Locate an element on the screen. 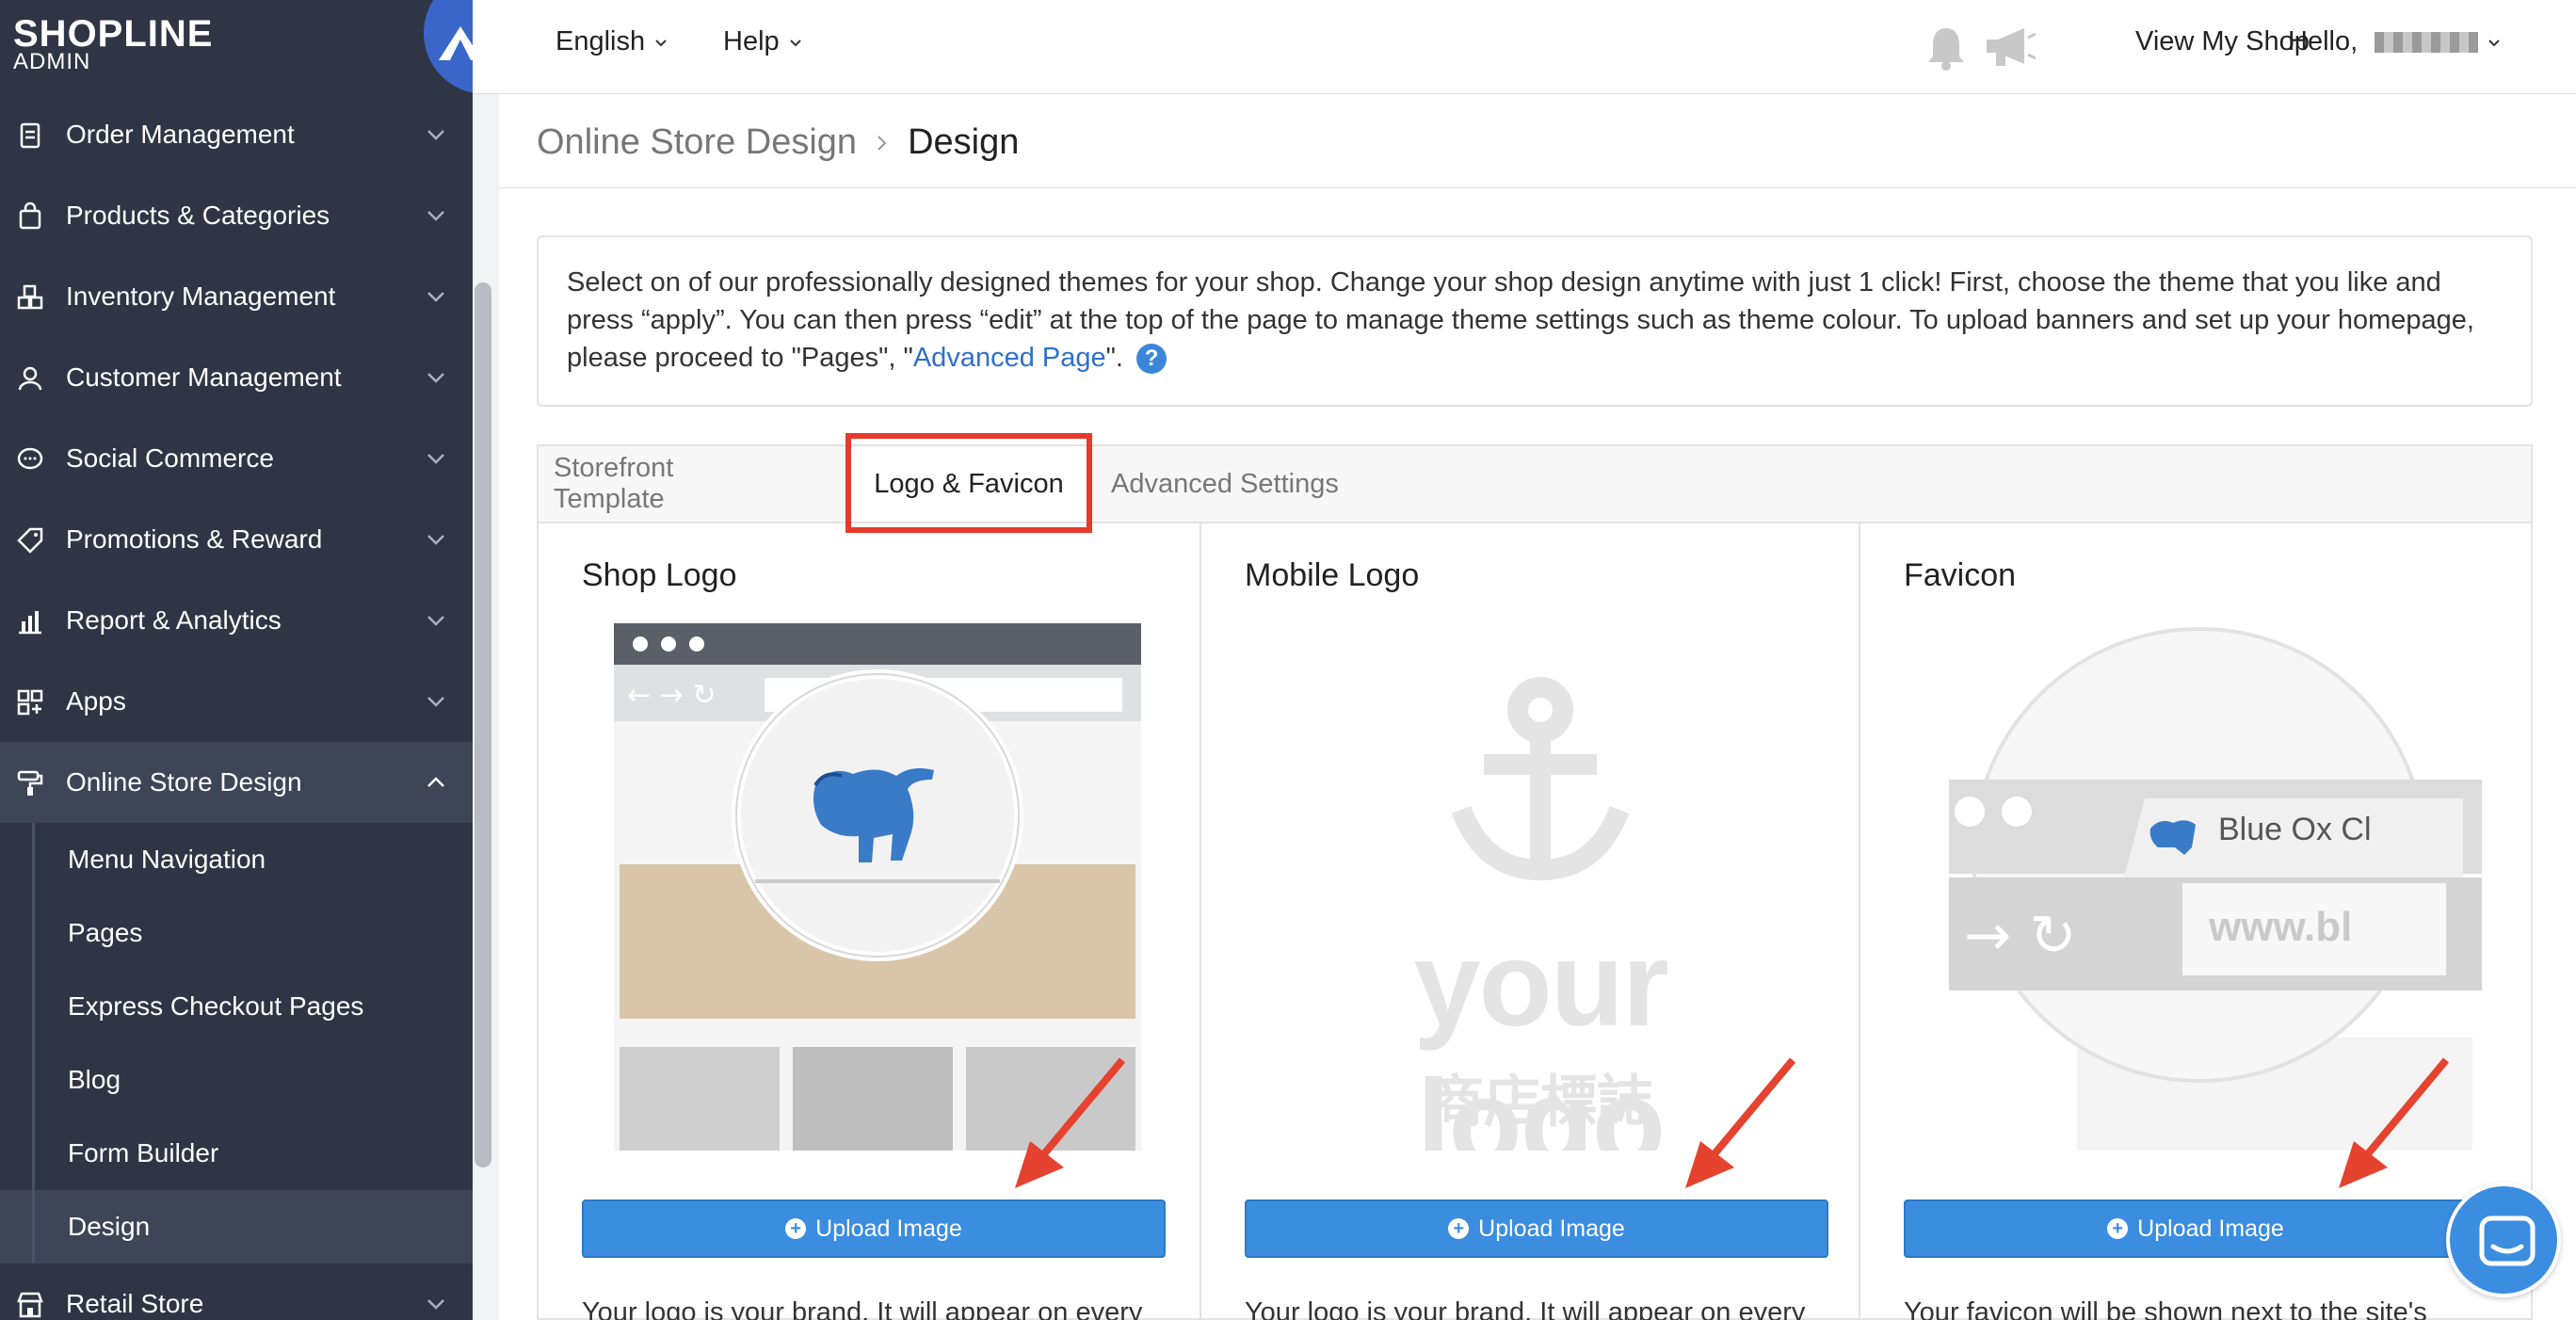 The height and width of the screenshot is (1320, 2576). sidebar-item-promotions: Promotions & Reward is located at coordinates (236, 539).